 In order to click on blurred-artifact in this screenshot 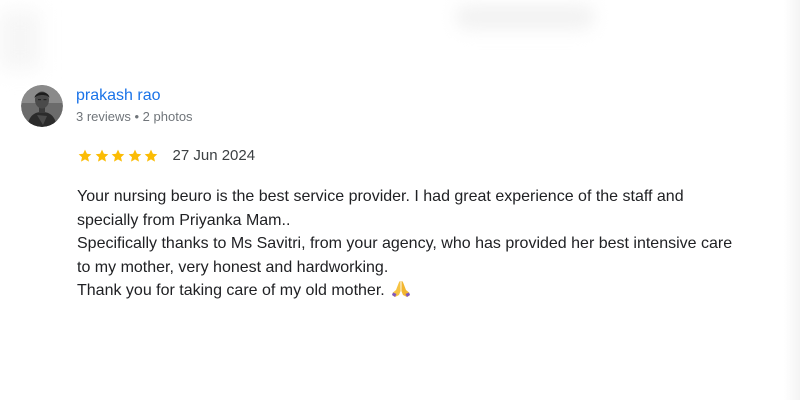, I will do `click(525, 17)`.